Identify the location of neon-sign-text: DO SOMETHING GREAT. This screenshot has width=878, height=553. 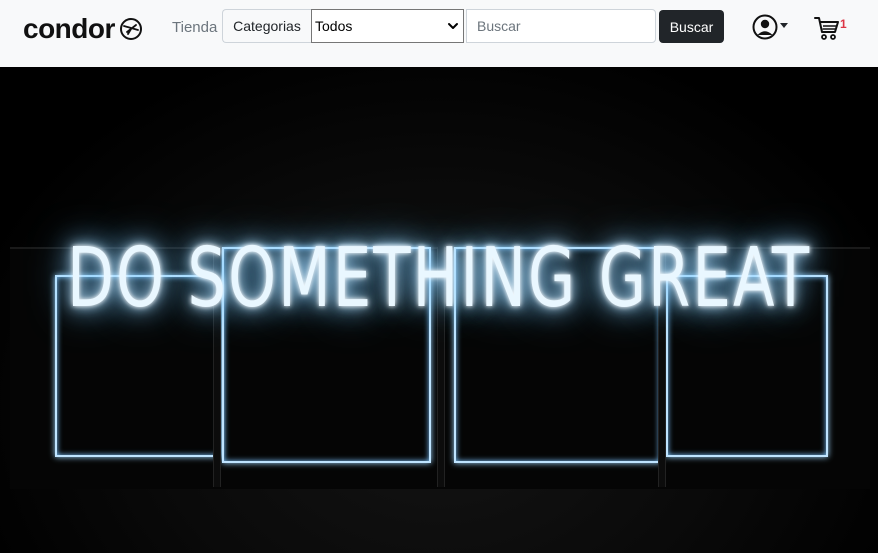
(439, 278).